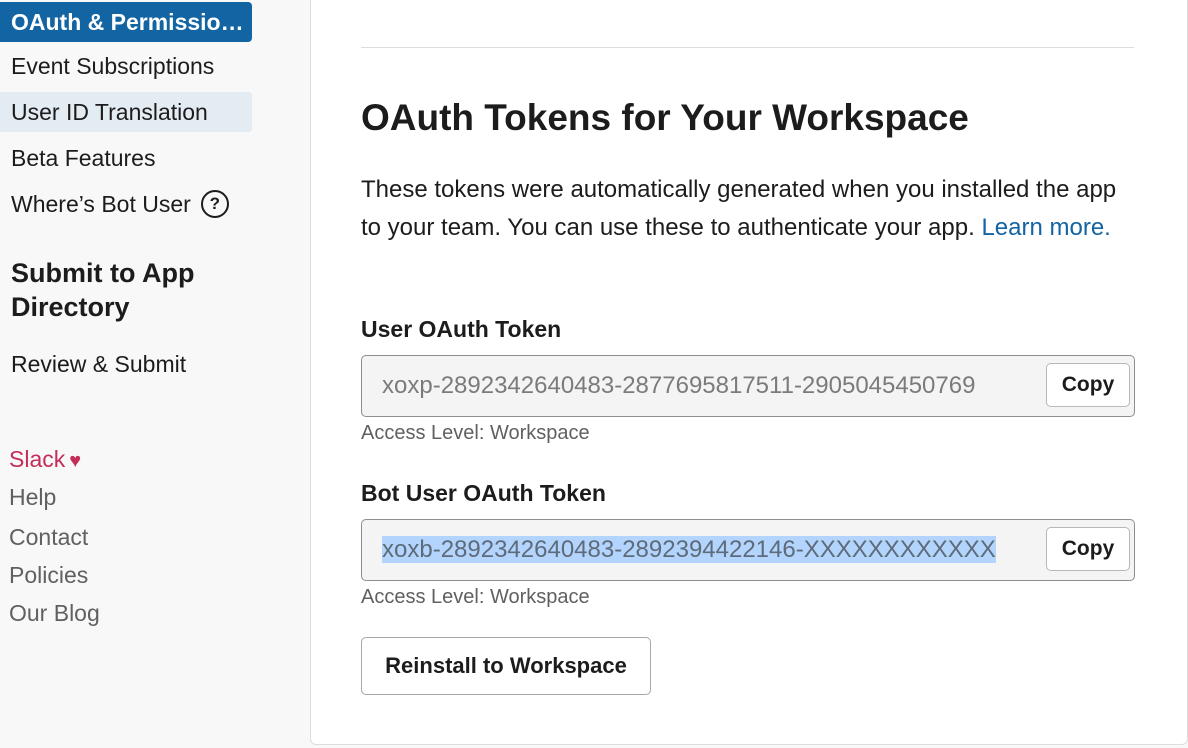 Image resolution: width=1188 pixels, height=748 pixels. I want to click on sidebar-item-label: Review & Submit, so click(99, 364).